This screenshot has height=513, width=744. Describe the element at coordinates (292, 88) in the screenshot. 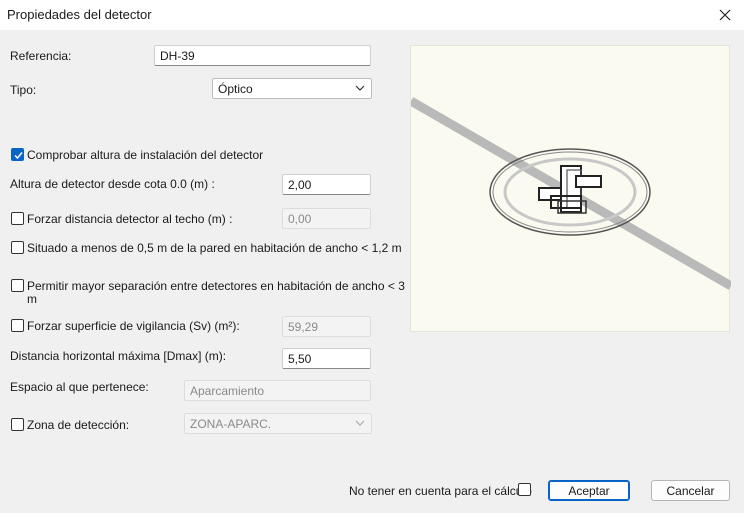

I see `tipo-select: Óptico` at that location.